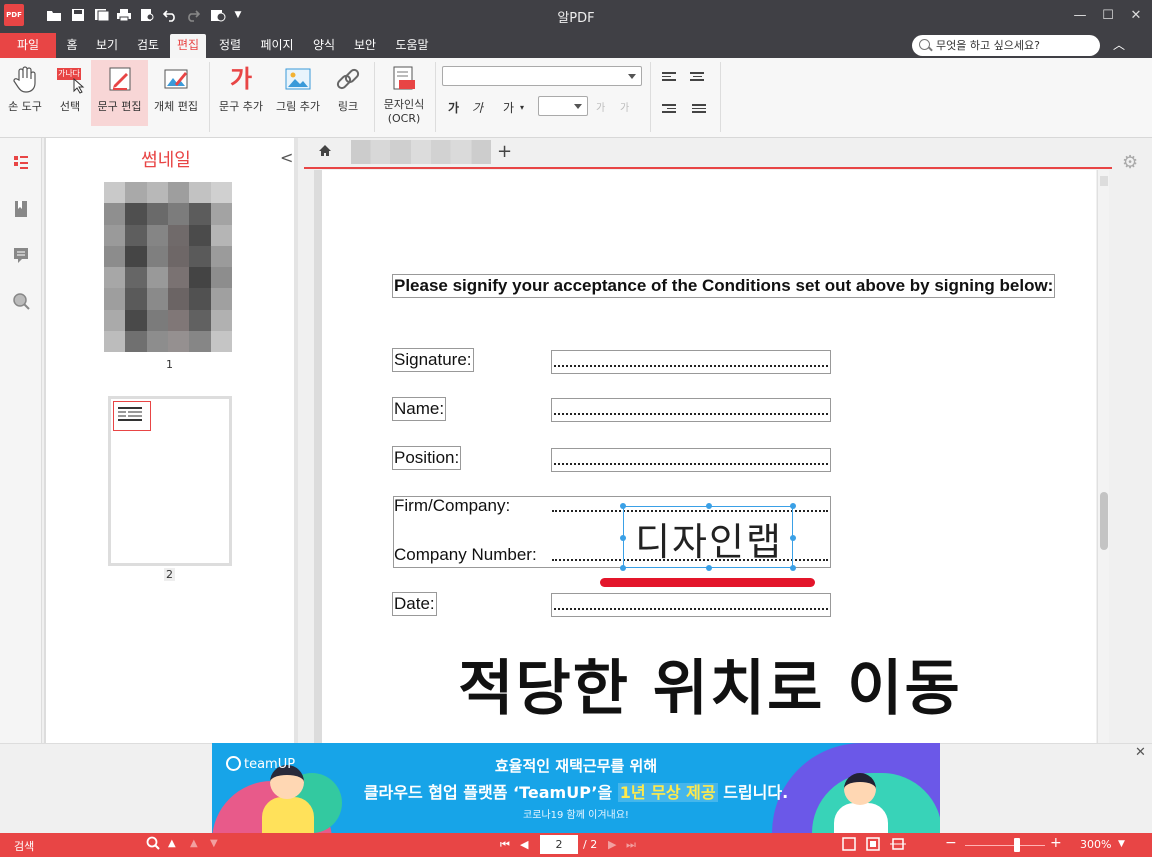 This screenshot has width=1152, height=857. Describe the element at coordinates (669, 110) in the screenshot. I see `align-right-icon` at that location.